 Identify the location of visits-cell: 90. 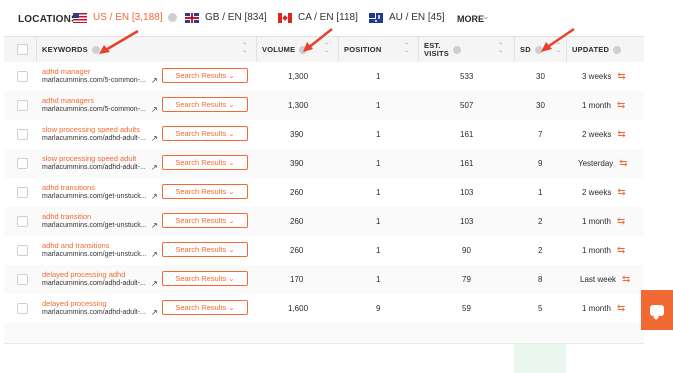
(466, 250).